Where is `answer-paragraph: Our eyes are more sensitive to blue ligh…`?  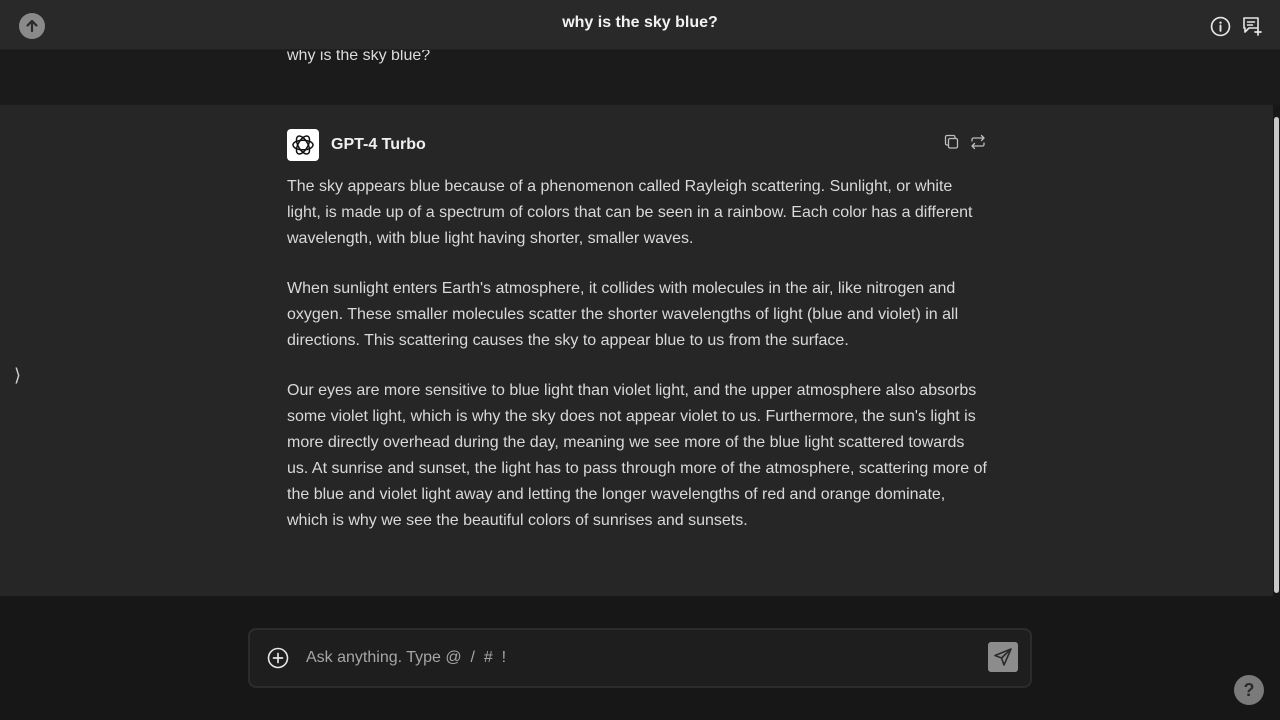
answer-paragraph: Our eyes are more sensitive to blue ligh… is located at coordinates (637, 455).